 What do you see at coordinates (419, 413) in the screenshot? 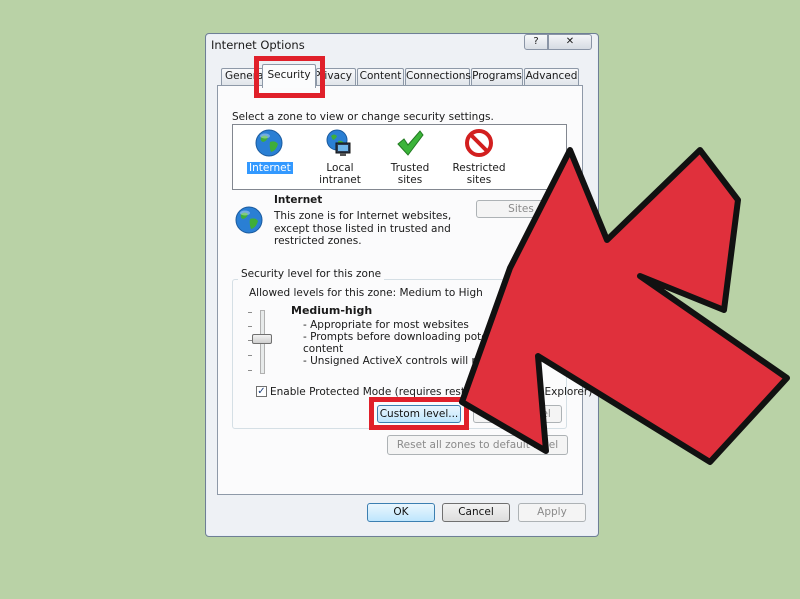
I see `custom-level-highlight` at bounding box center [419, 413].